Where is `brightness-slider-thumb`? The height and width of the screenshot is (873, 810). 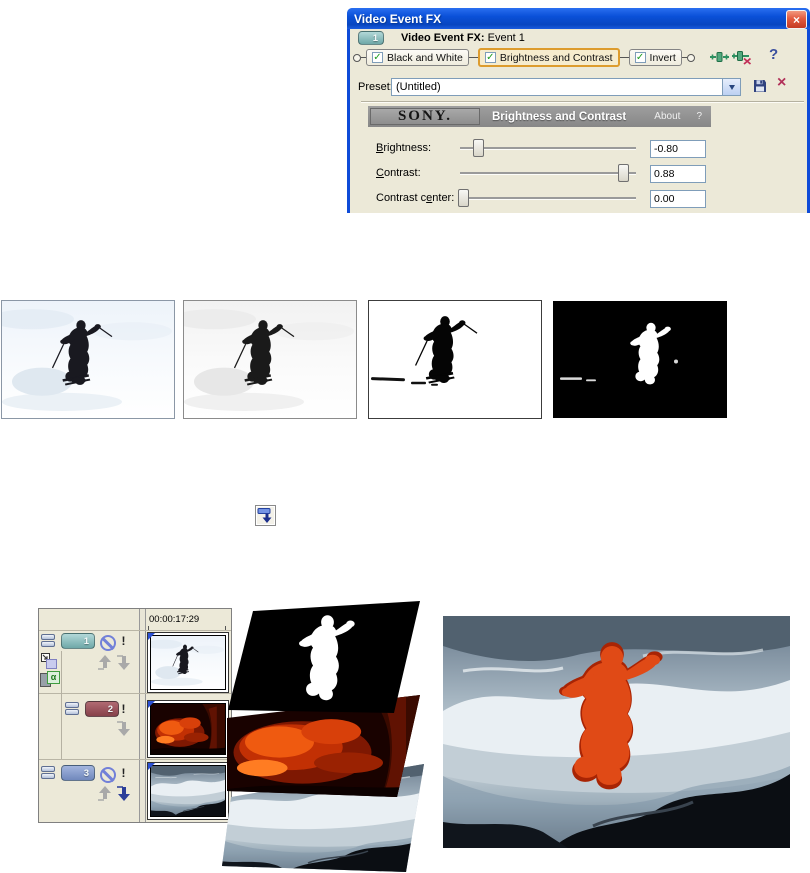 brightness-slider-thumb is located at coordinates (478, 148).